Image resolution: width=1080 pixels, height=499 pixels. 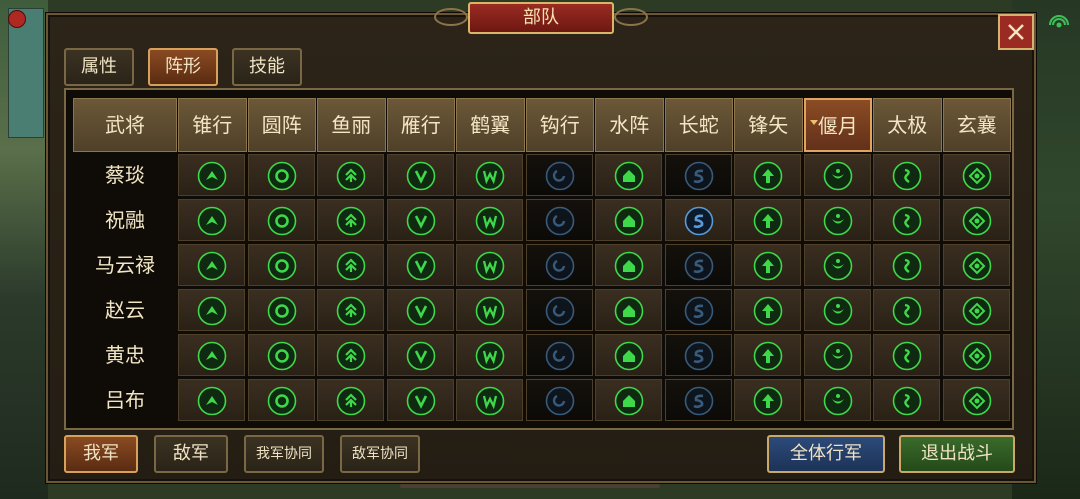 What do you see at coordinates (284, 454) in the screenshot?
I see `our-coop-button: 我军协同` at bounding box center [284, 454].